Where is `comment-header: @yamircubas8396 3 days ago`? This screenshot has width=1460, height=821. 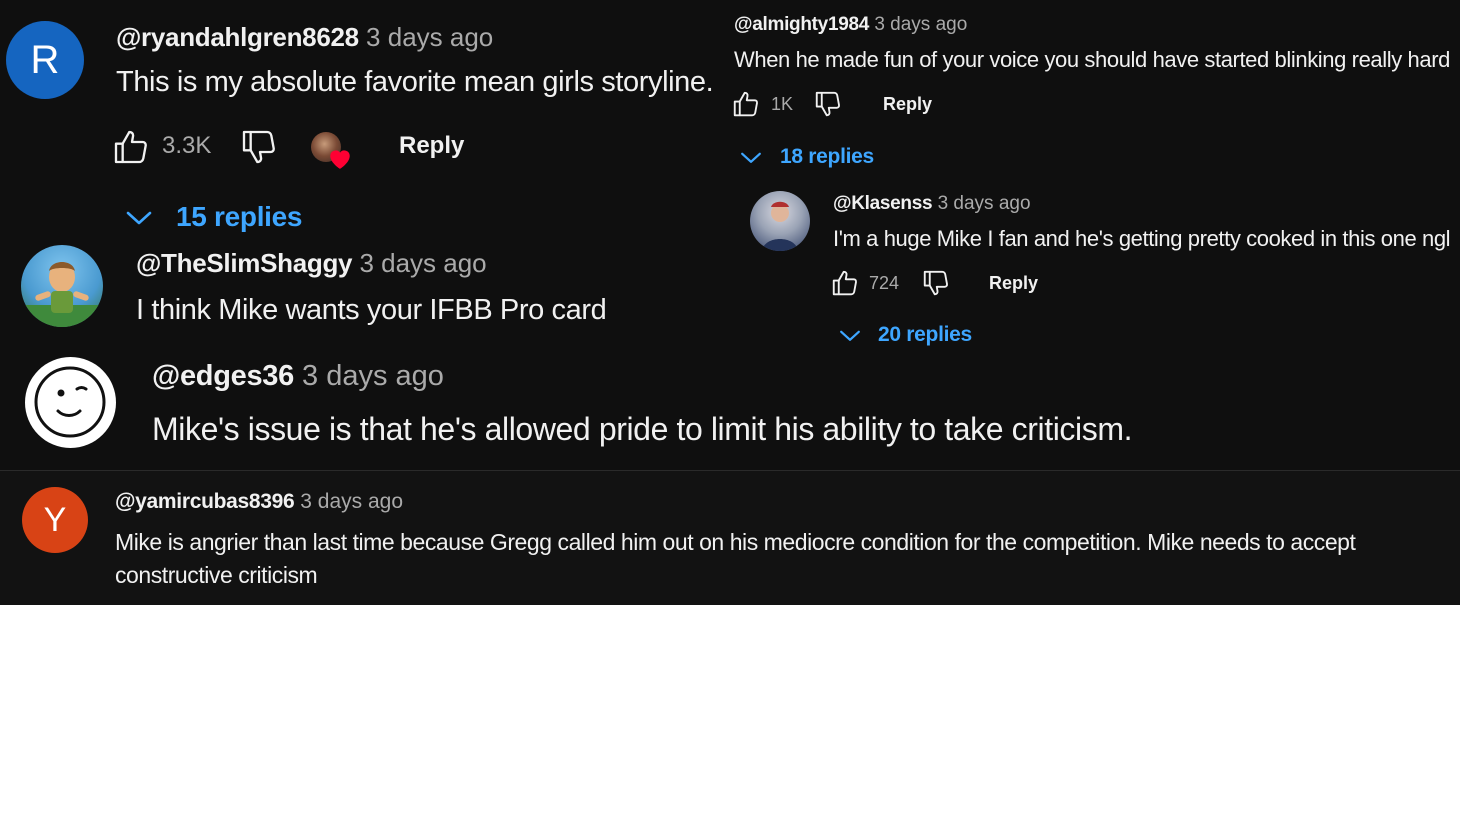 comment-header: @yamircubas8396 3 days ago is located at coordinates (259, 502).